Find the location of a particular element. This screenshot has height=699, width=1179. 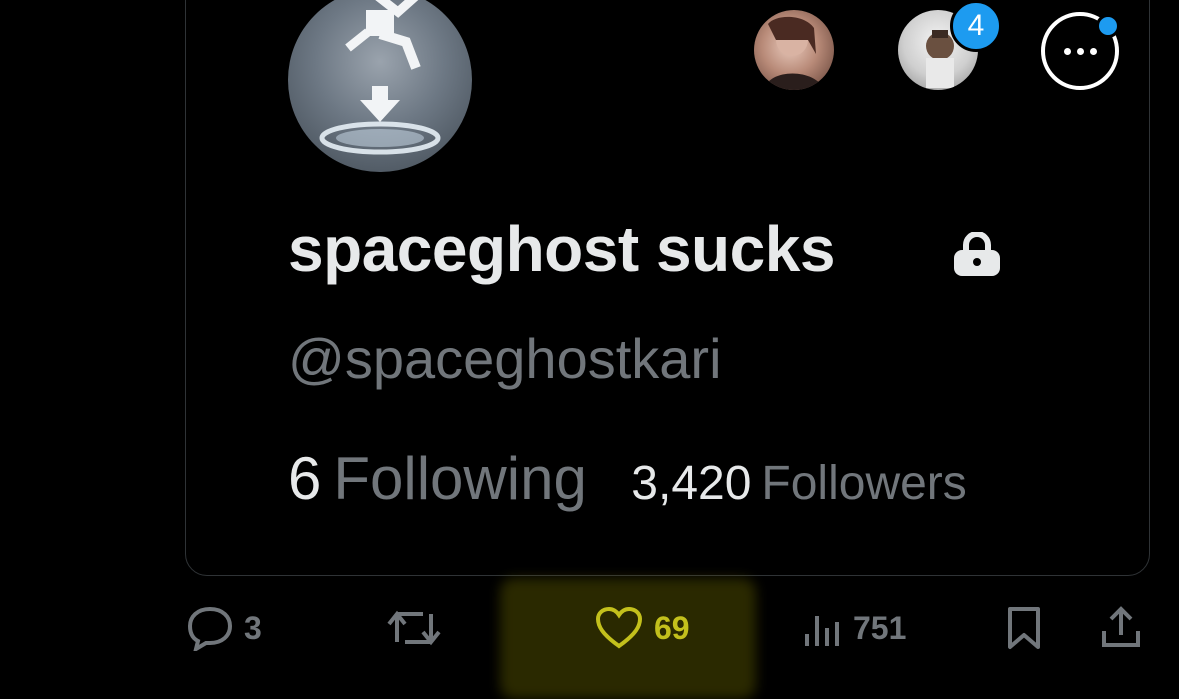

follower-avatar is located at coordinates (794, 50).